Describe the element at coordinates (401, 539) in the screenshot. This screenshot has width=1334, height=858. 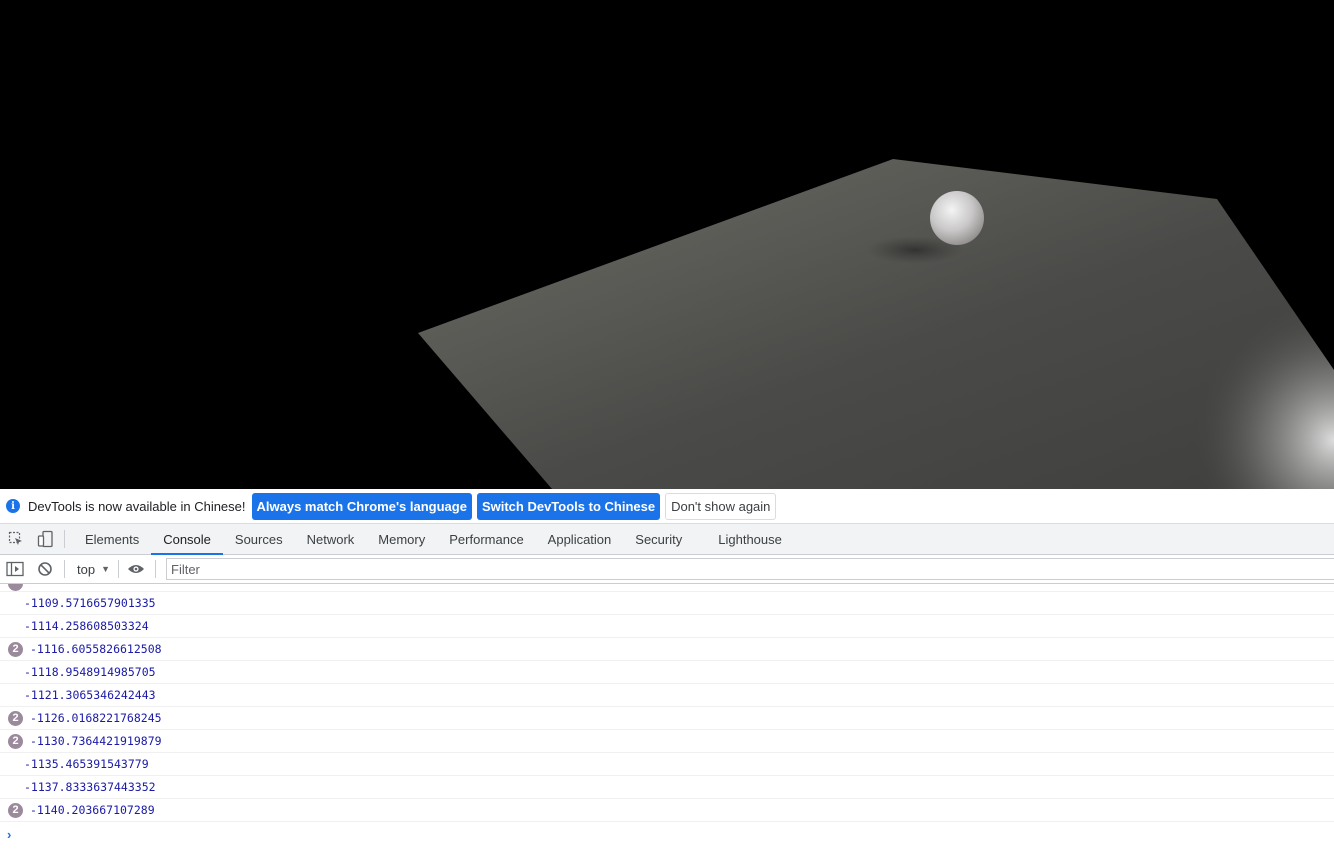
I see `tab-memory: Memory` at that location.